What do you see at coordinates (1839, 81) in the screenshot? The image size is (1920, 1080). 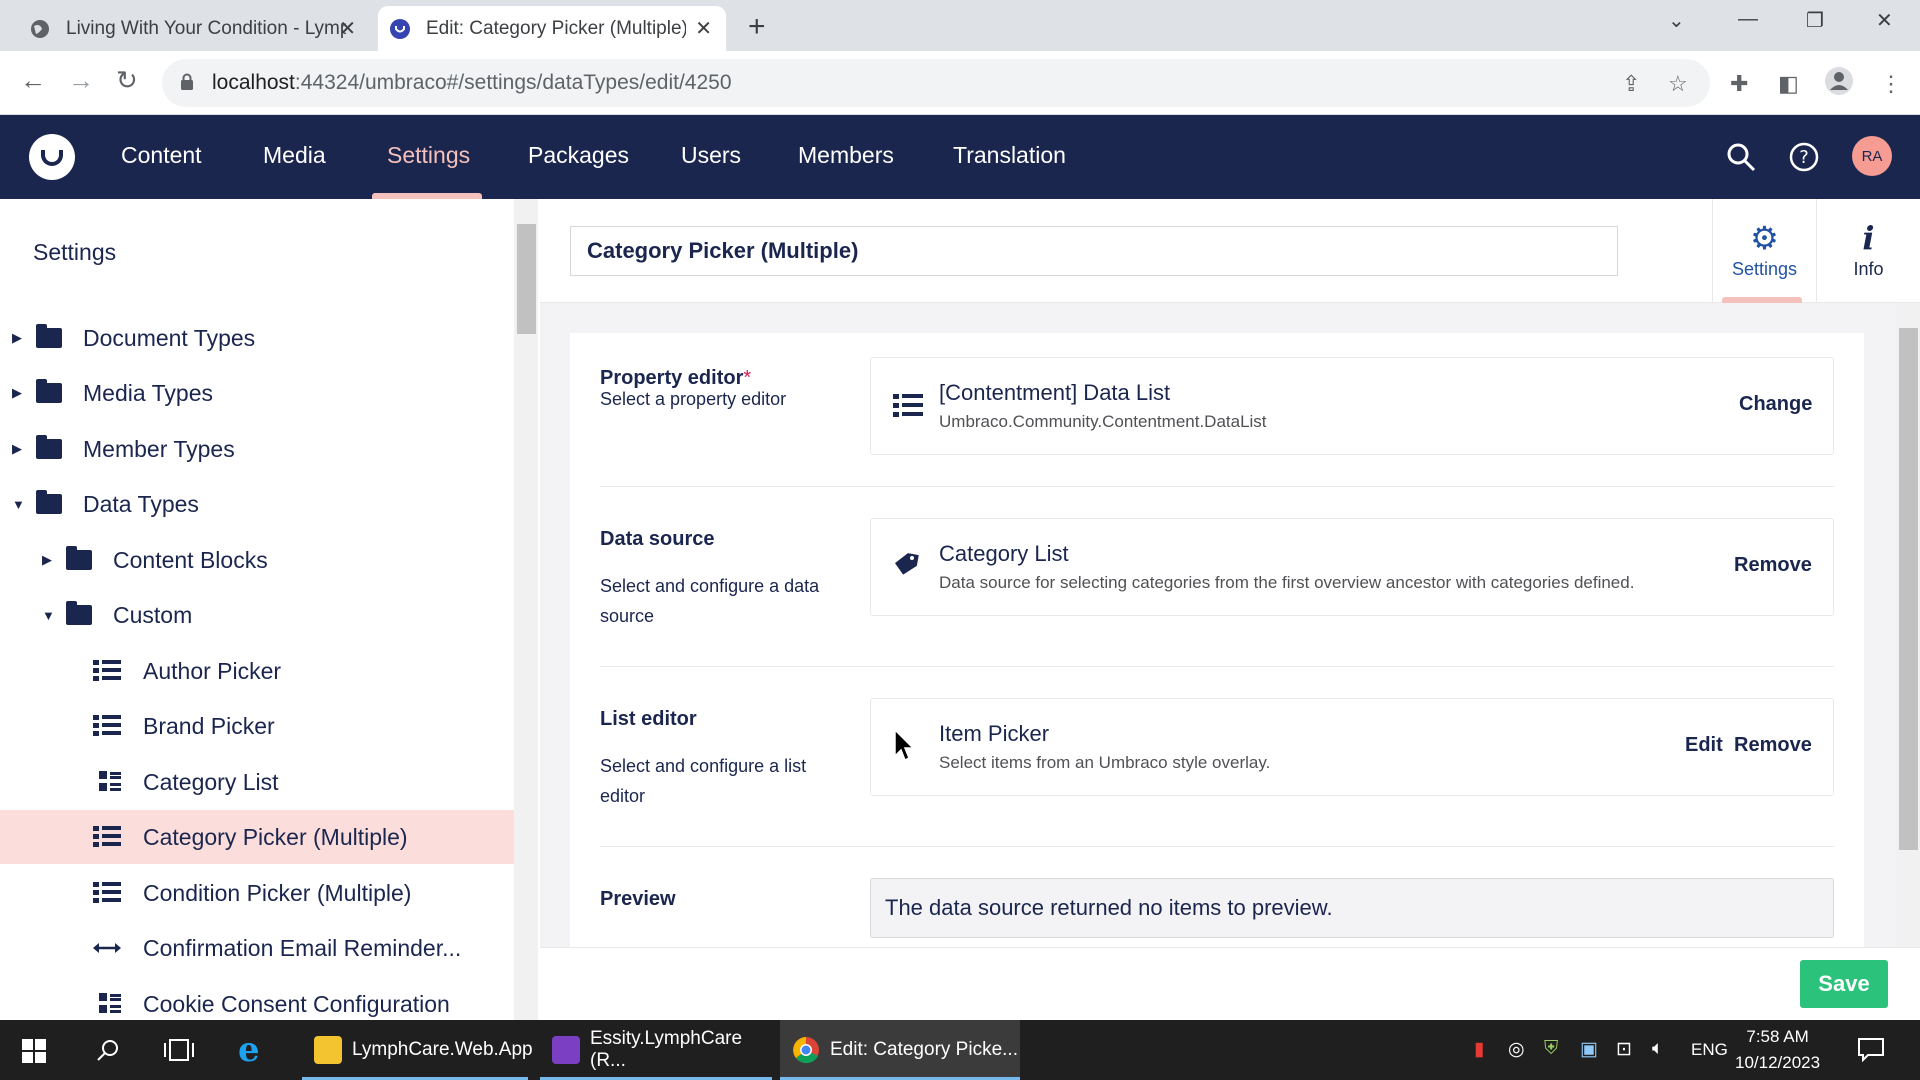 I see `profile-icon` at bounding box center [1839, 81].